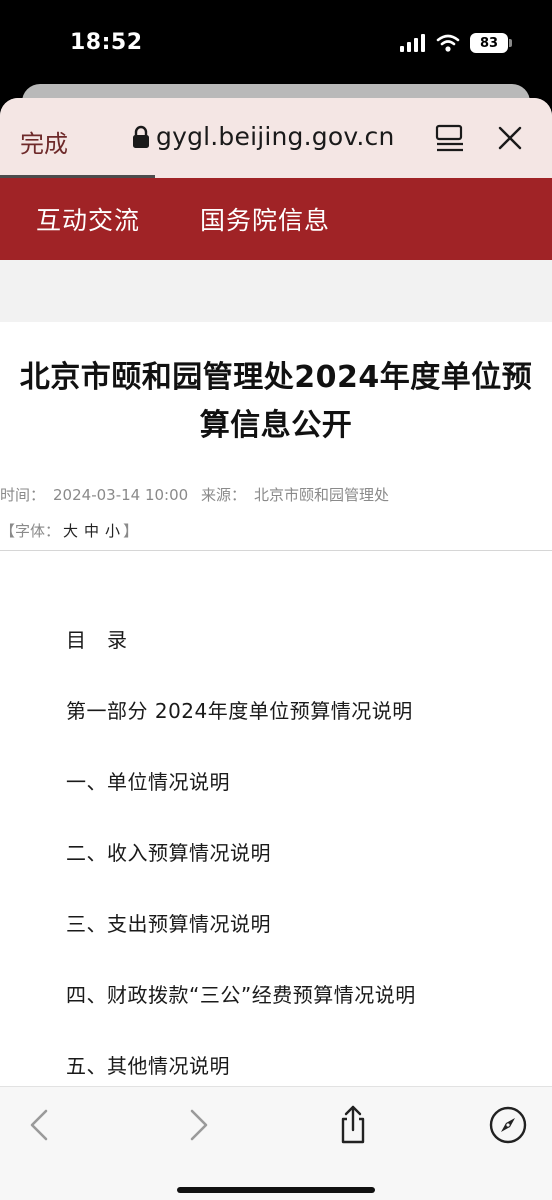  Describe the element at coordinates (450, 138) in the screenshot. I see `reader-icon` at that location.